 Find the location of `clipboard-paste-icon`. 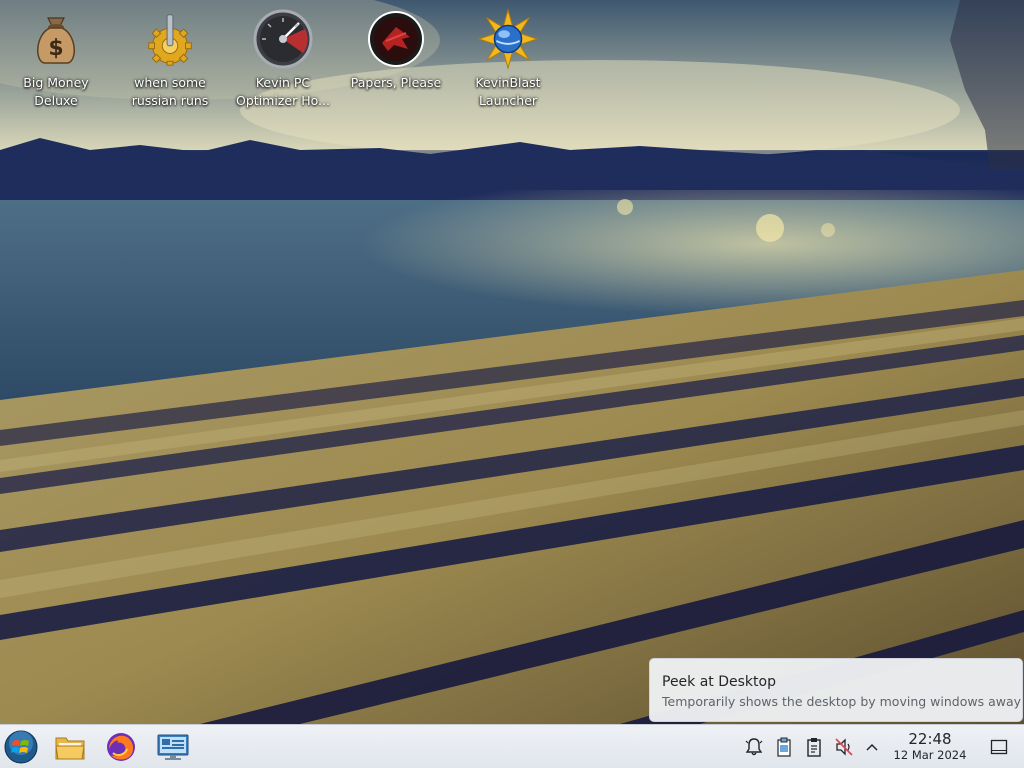

clipboard-paste-icon is located at coordinates (784, 747).